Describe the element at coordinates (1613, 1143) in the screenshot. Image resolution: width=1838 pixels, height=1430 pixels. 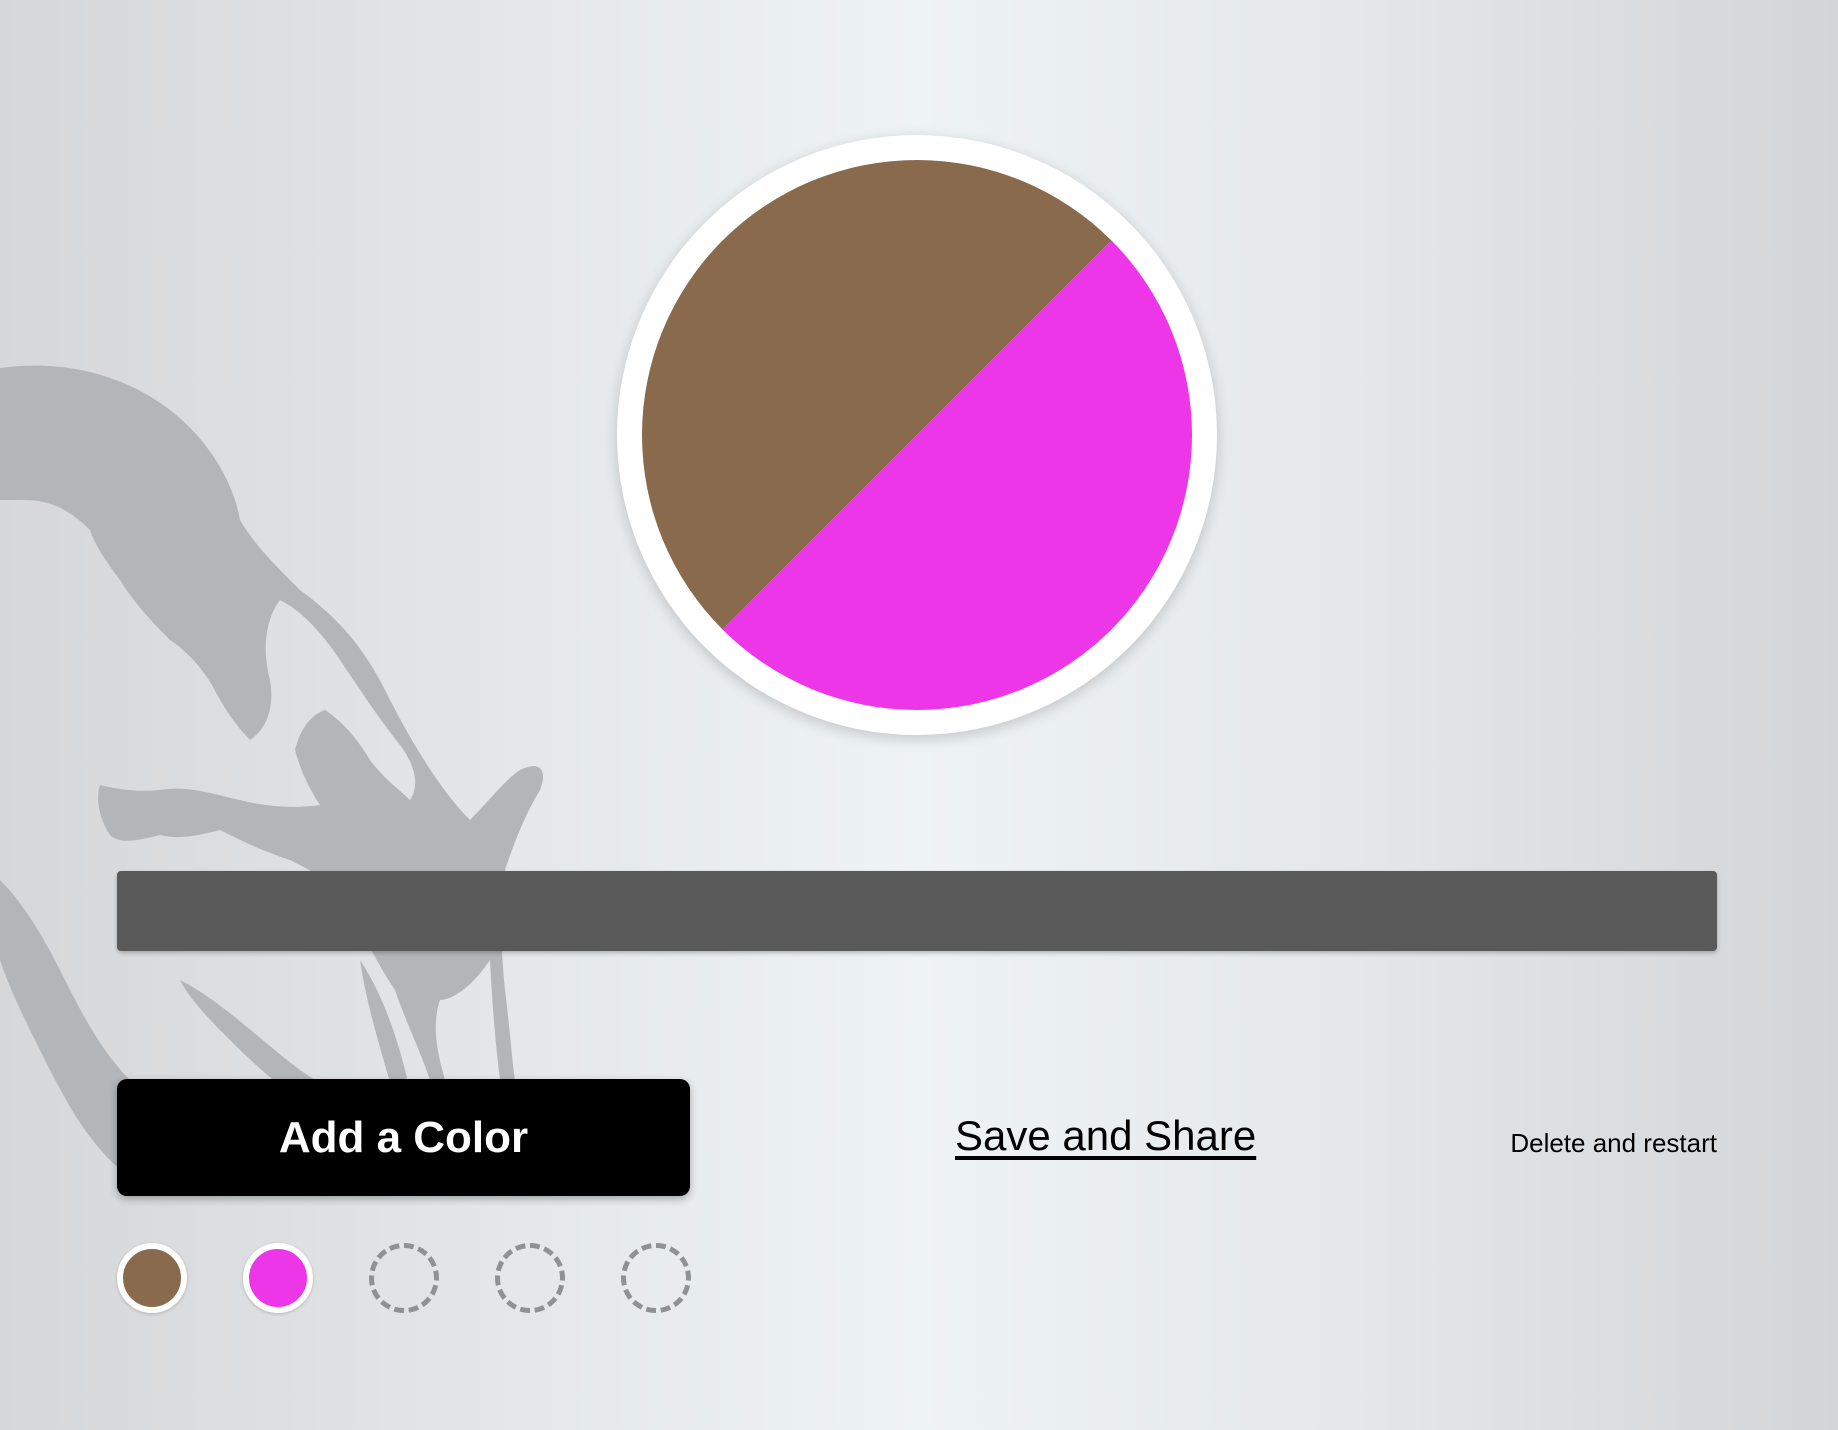
I see `delete-and-restart-link: Delete and restart` at that location.